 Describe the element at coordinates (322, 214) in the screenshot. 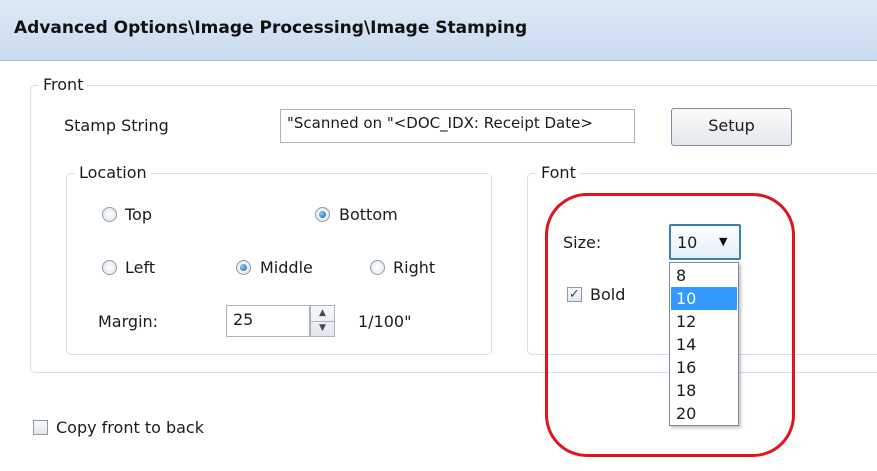

I see `bottom-radio` at that location.